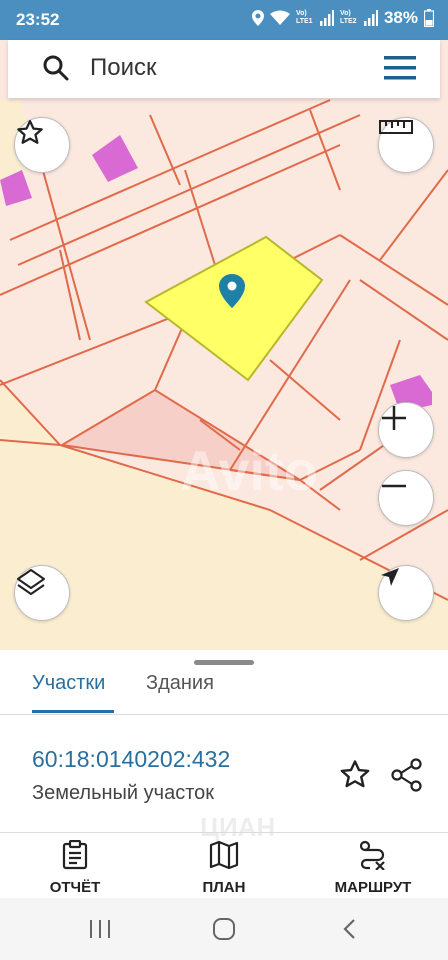 The image size is (448, 960). Describe the element at coordinates (396, 127) in the screenshot. I see `ruler-icon` at that location.